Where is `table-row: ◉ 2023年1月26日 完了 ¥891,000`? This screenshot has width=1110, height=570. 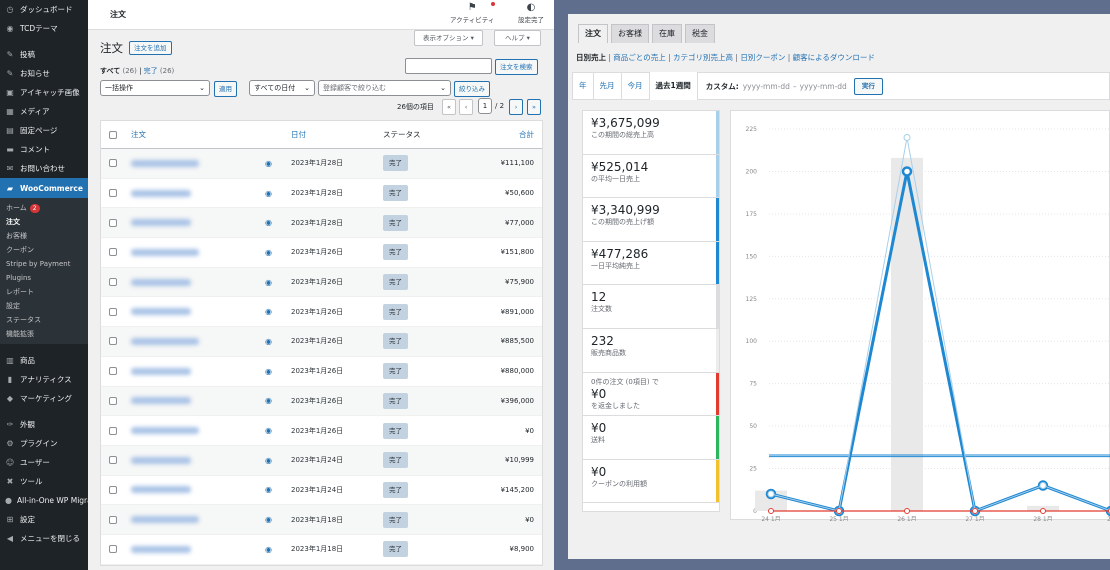 table-row: ◉ 2023年1月26日 完了 ¥891,000 is located at coordinates (321, 312).